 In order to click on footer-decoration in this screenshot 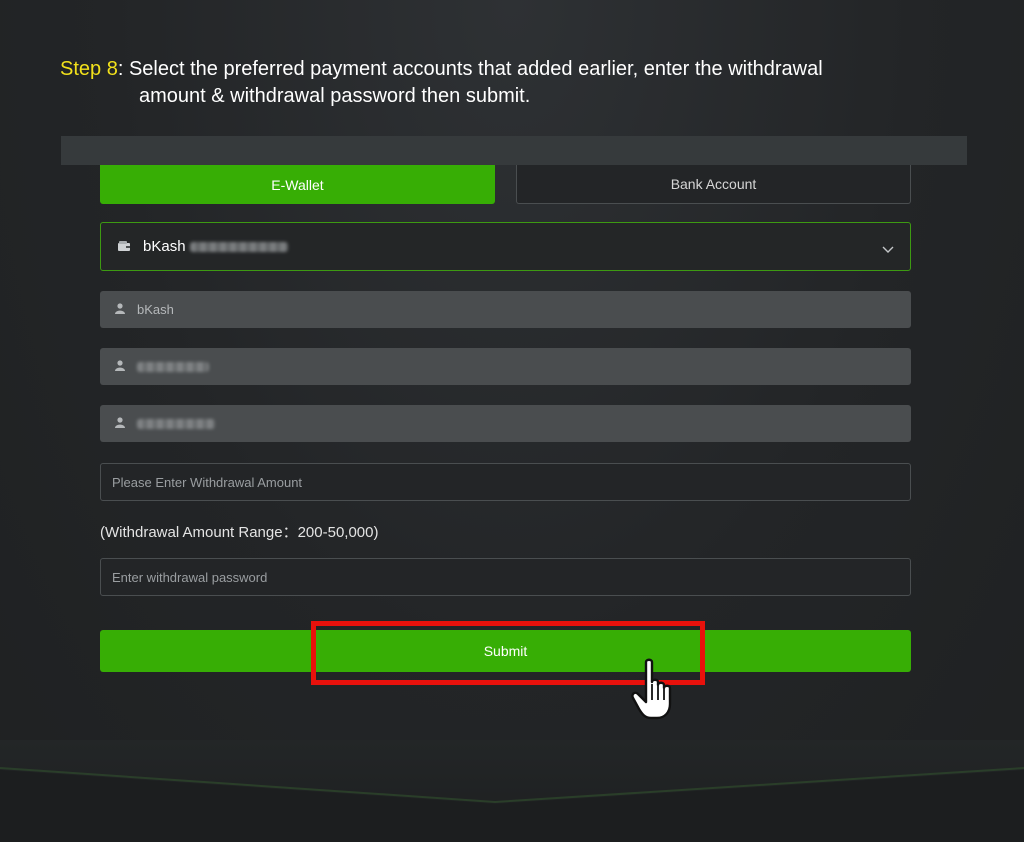, I will do `click(512, 791)`.